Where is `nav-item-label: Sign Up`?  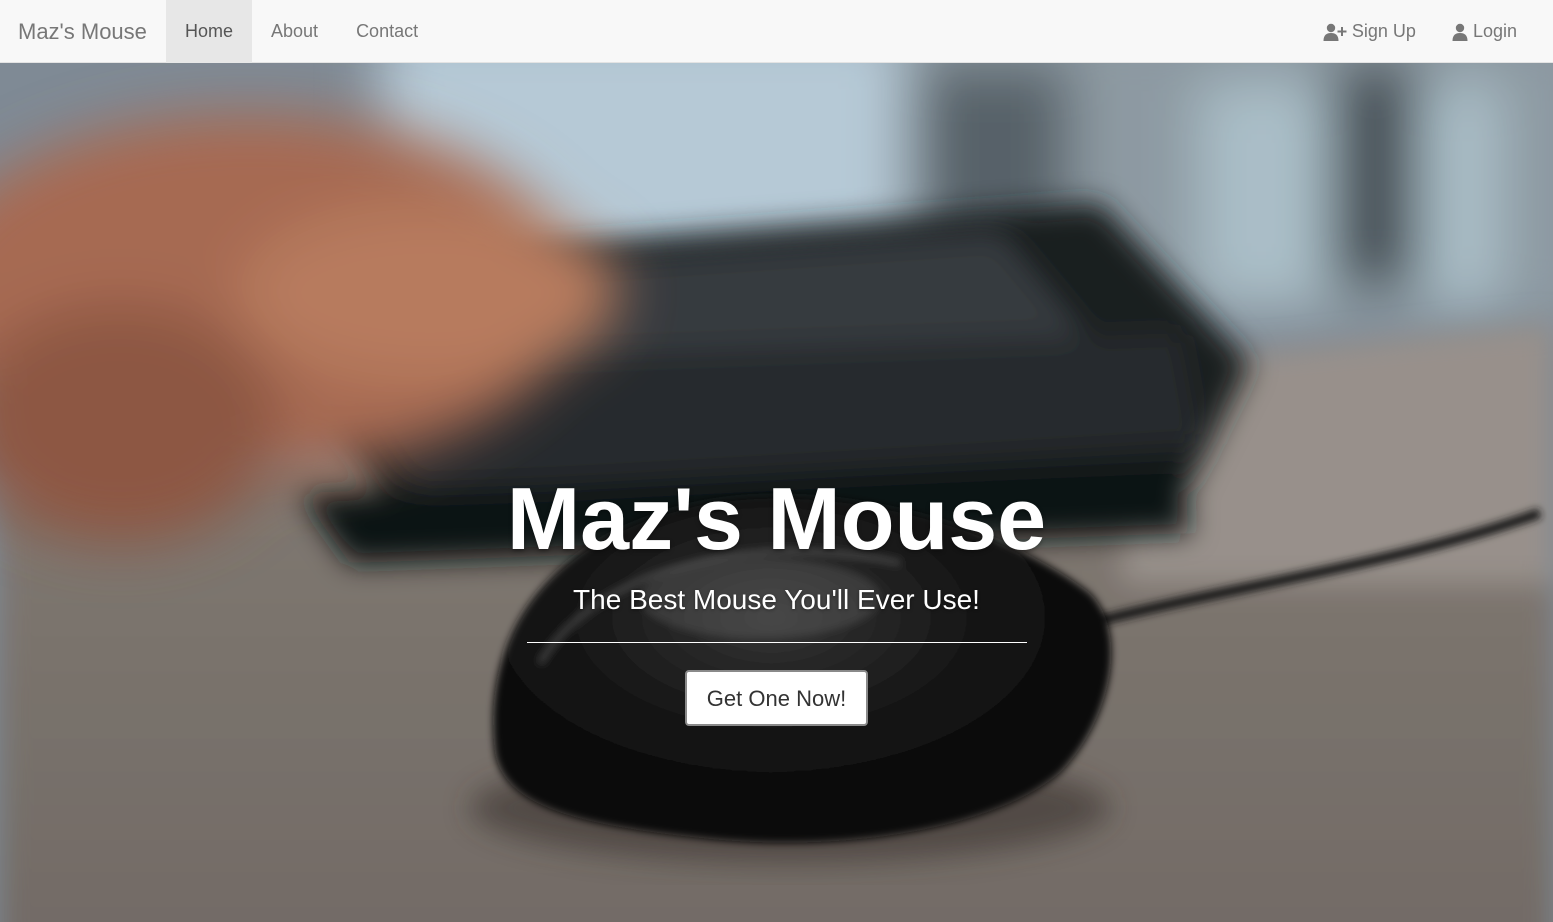 nav-item-label: Sign Up is located at coordinates (1383, 31).